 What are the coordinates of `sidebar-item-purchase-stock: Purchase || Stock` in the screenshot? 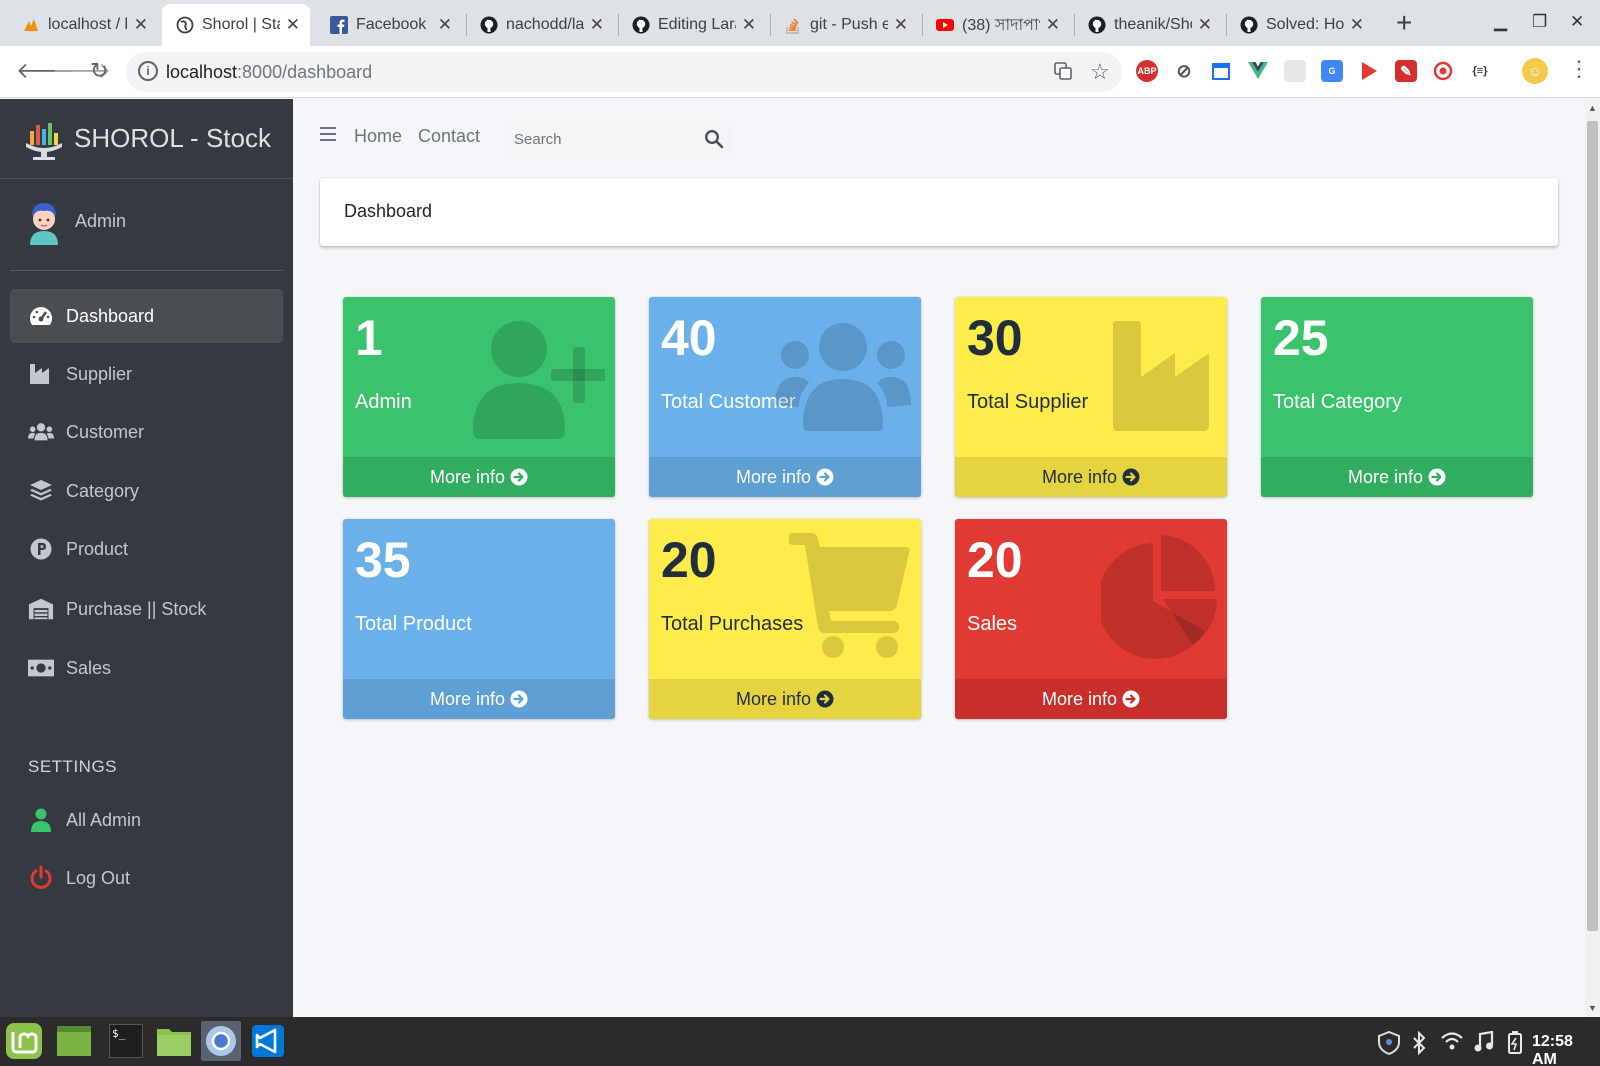 It's located at (146, 609).